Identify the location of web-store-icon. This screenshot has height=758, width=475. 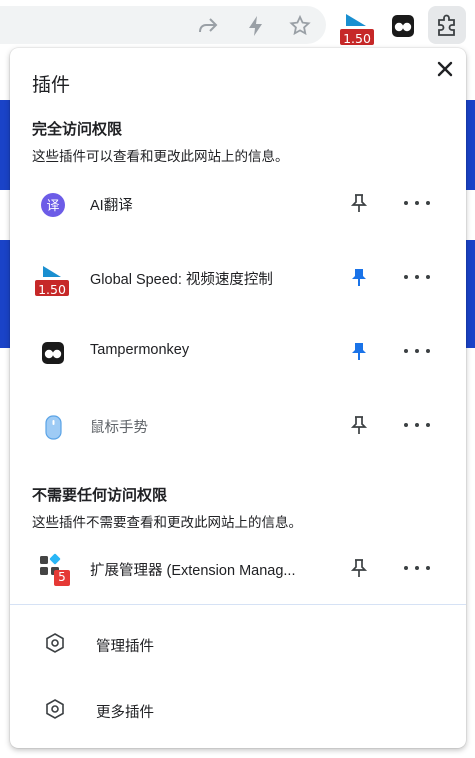
(55, 709).